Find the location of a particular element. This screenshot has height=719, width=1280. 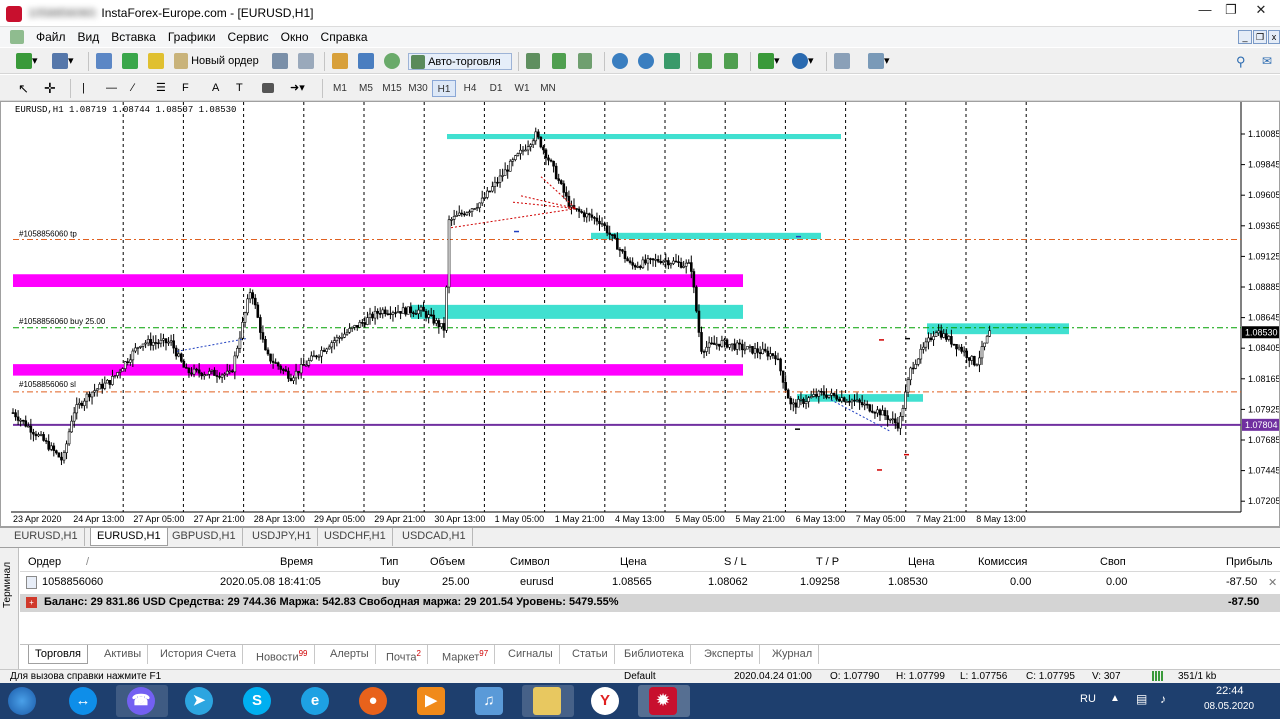

language-indicator: RU is located at coordinates (1088, 699).